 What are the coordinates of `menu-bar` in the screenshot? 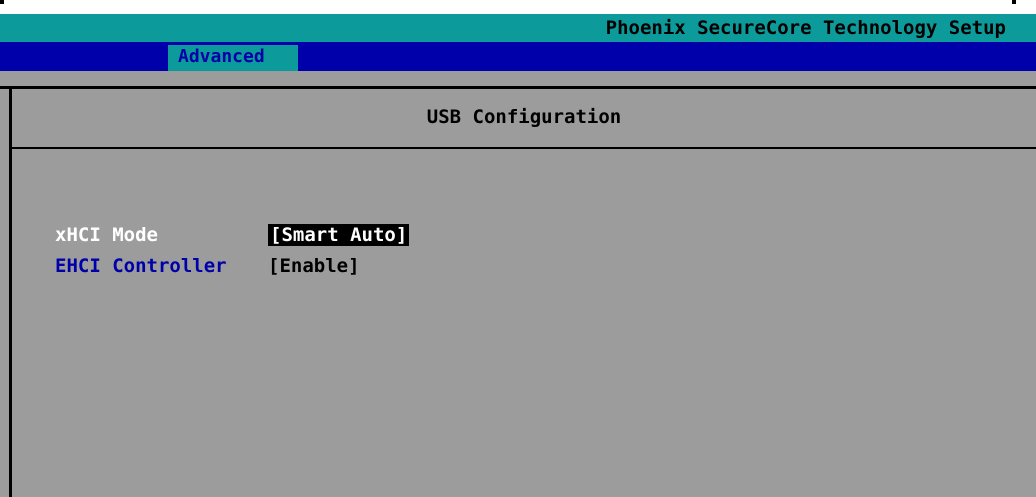 It's located at (518, 56).